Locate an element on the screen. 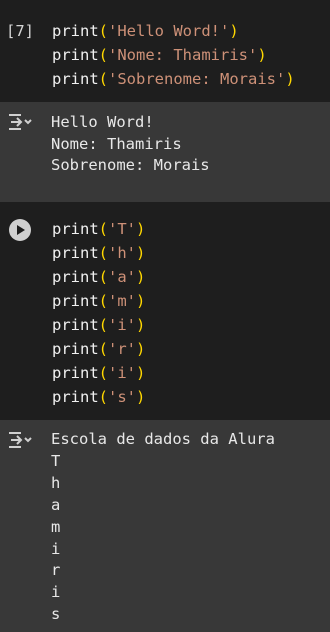  play-icon is located at coordinates (20, 230).